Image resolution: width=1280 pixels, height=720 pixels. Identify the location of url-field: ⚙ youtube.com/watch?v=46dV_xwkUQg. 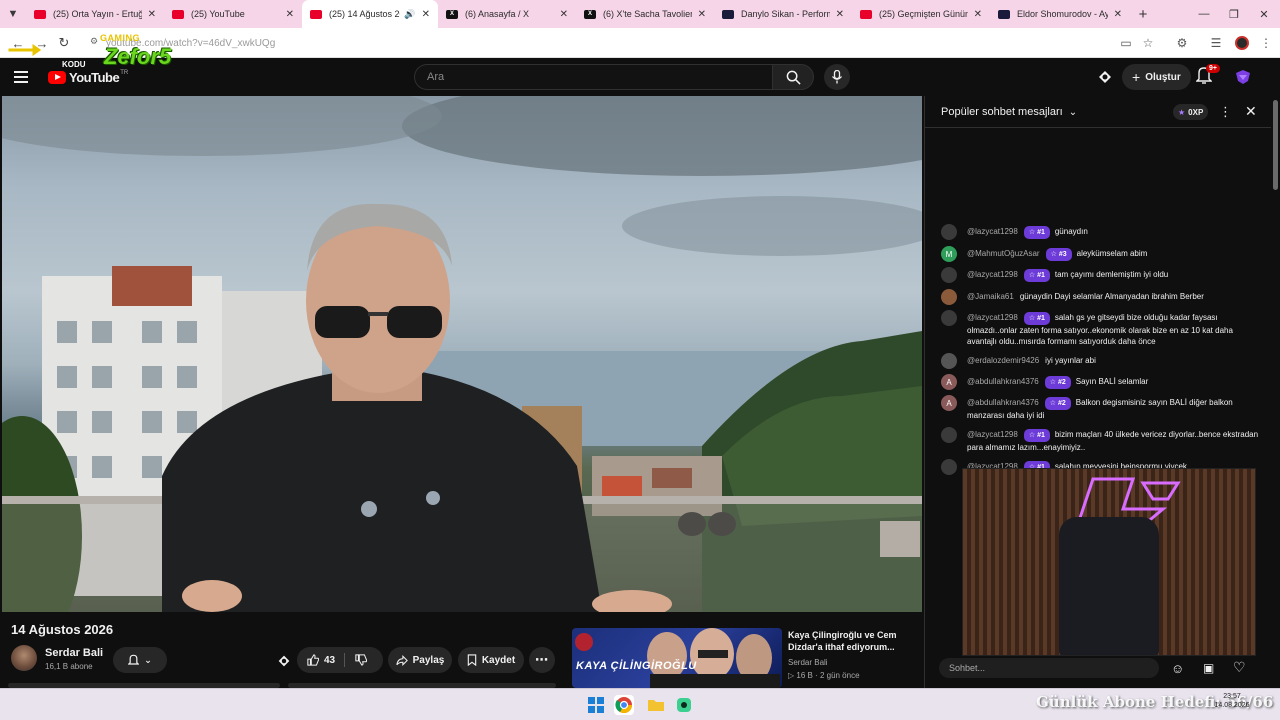
(624, 43).